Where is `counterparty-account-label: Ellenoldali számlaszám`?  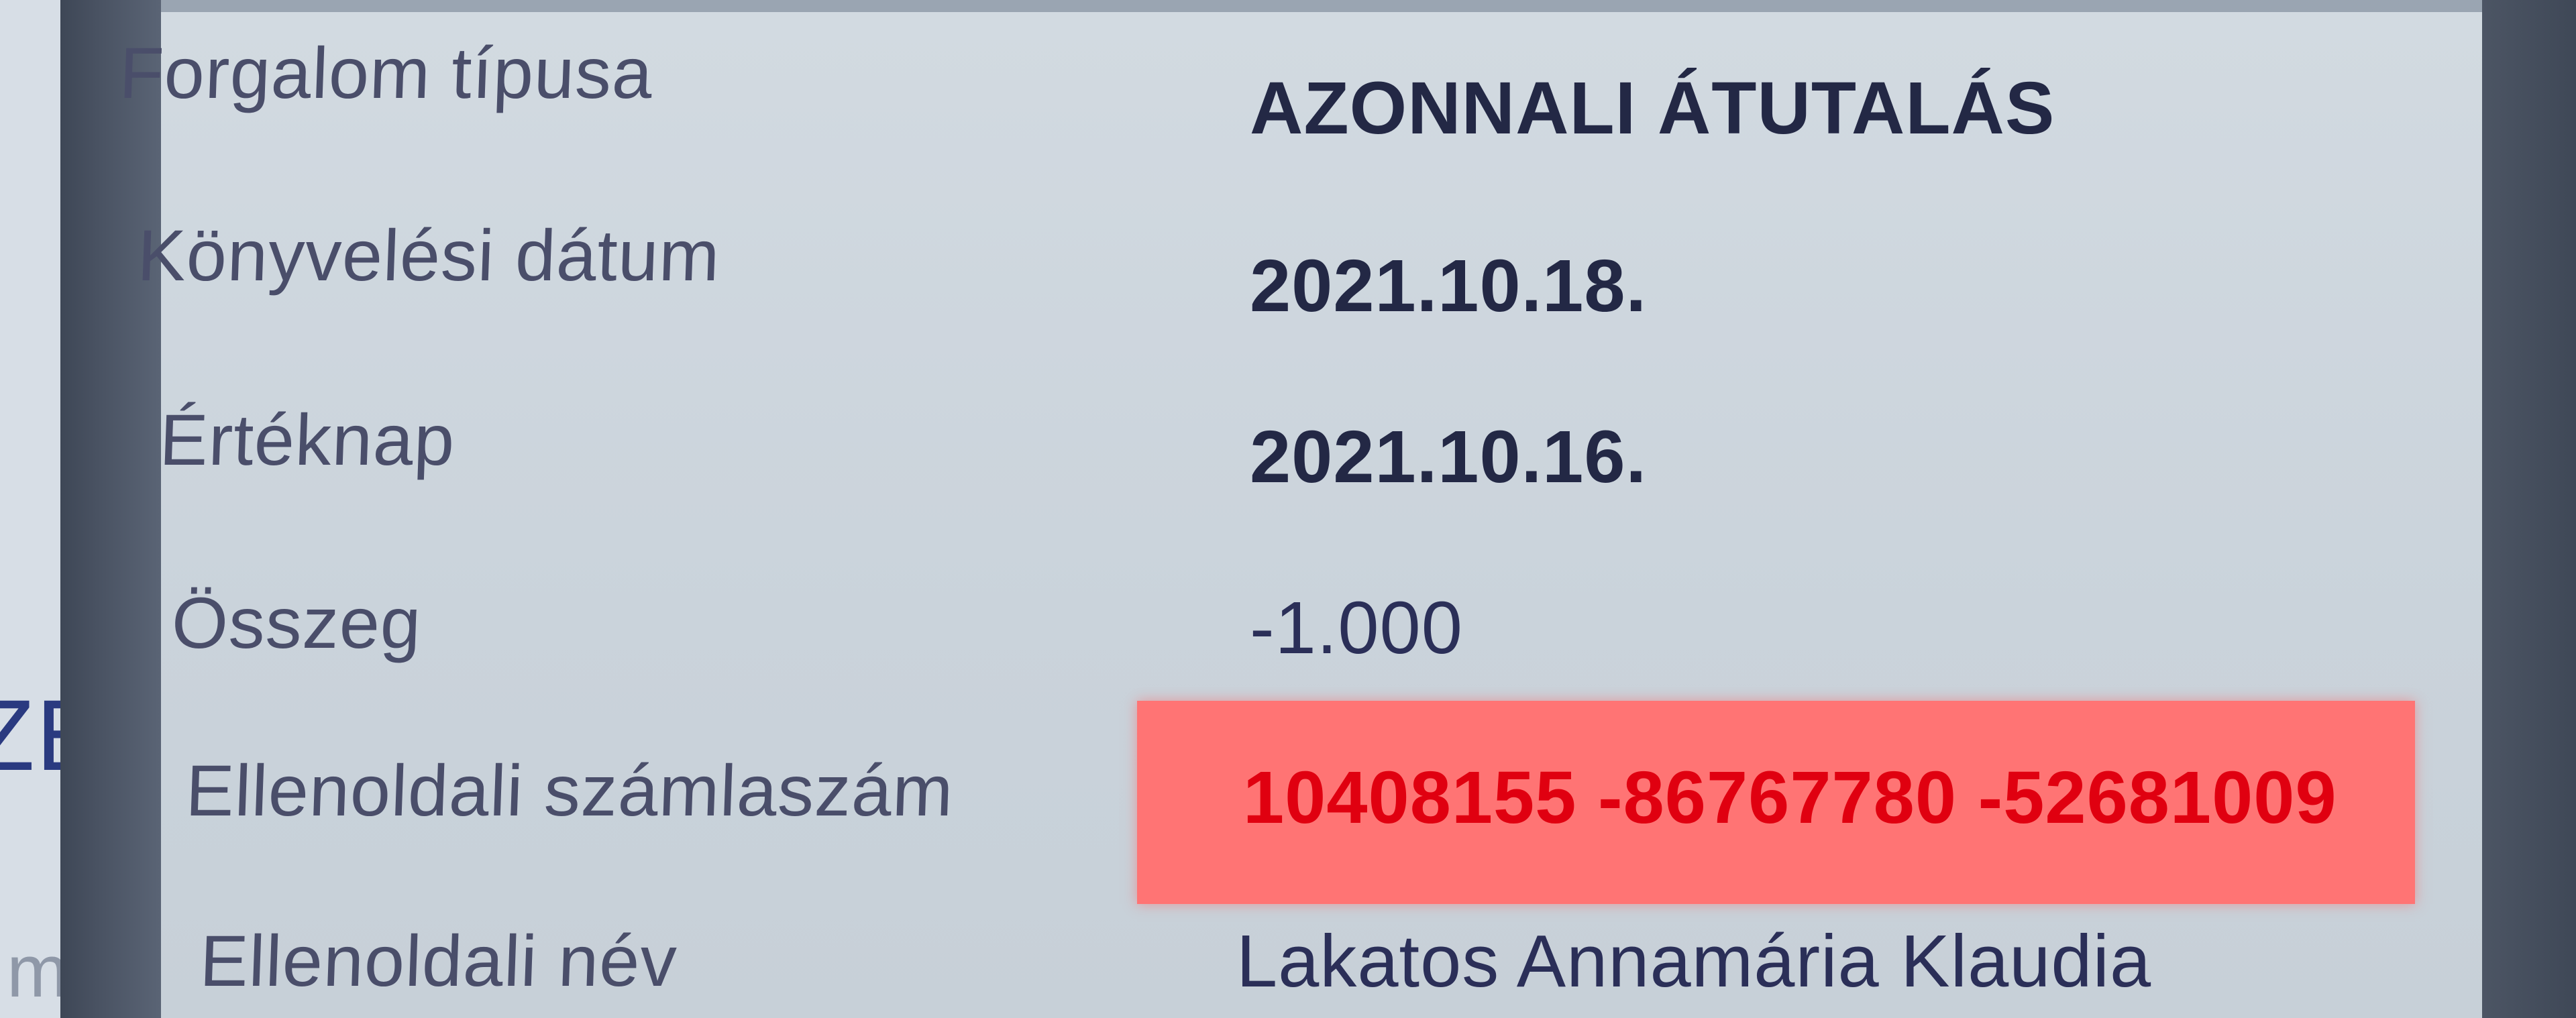
counterparty-account-label: Ellenoldali számlaszám is located at coordinates (569, 791).